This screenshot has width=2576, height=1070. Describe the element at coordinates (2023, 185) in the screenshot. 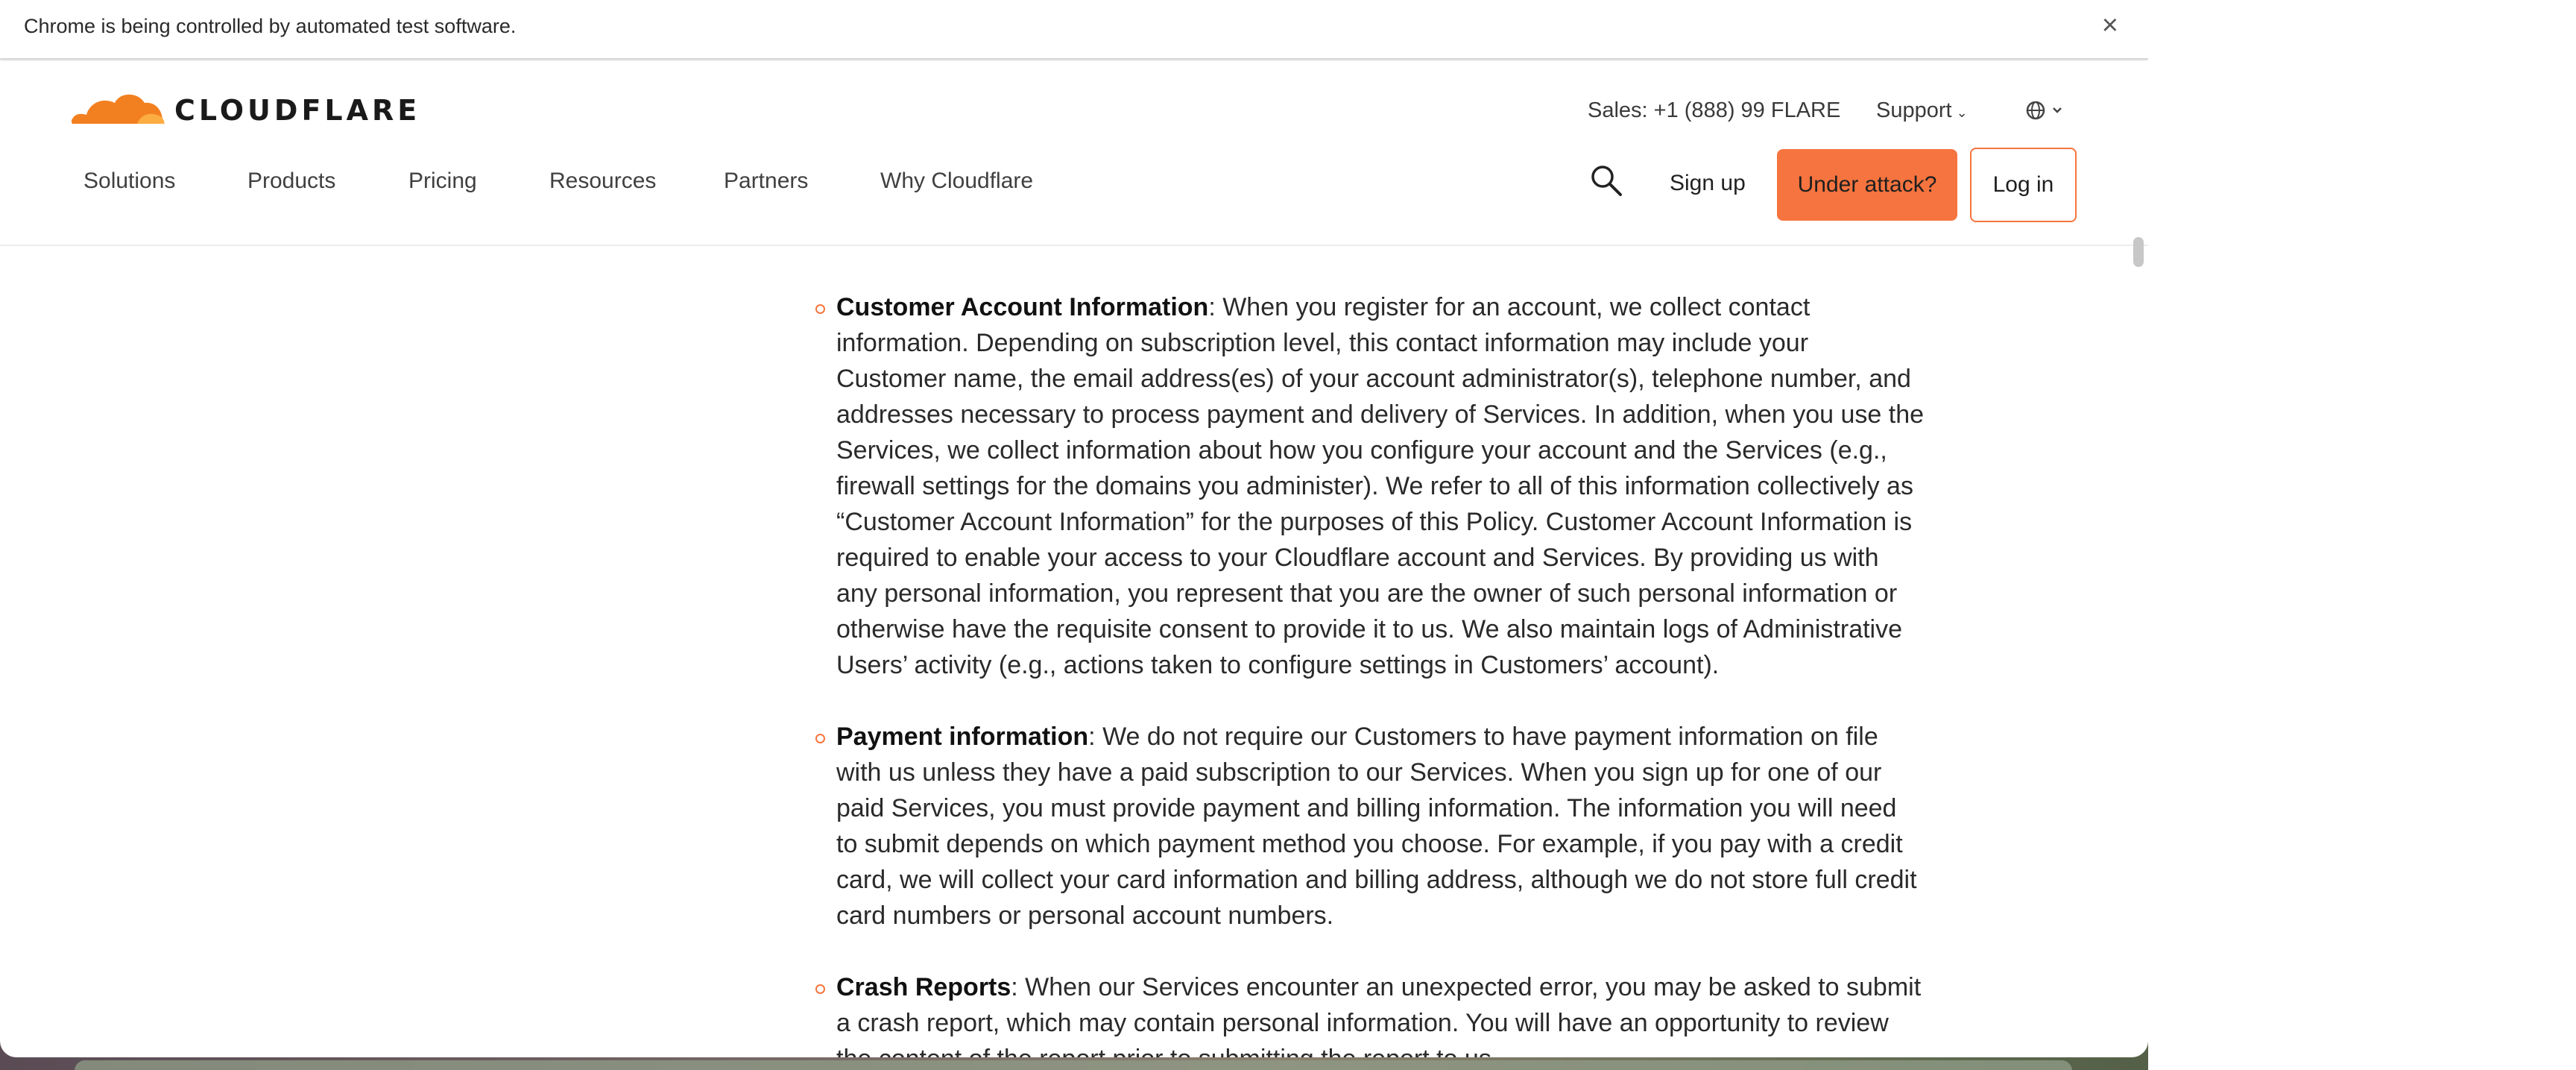

I see `log-in-button: Log in` at that location.